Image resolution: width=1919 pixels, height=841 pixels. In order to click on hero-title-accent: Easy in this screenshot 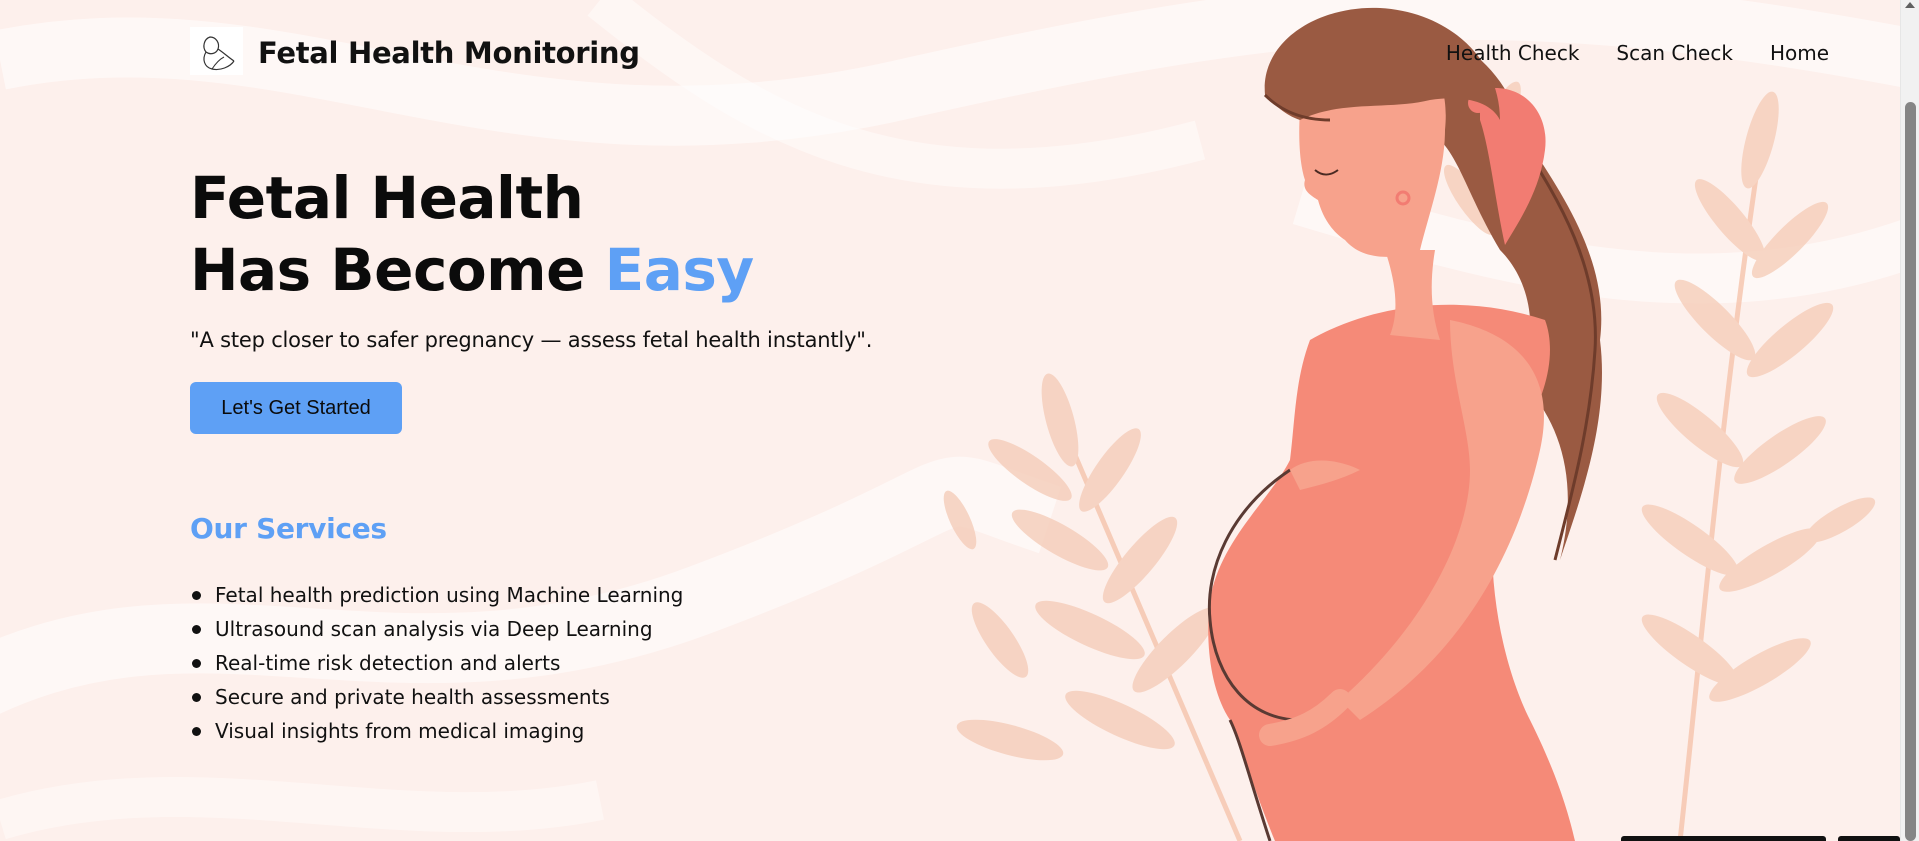, I will do `click(679, 270)`.